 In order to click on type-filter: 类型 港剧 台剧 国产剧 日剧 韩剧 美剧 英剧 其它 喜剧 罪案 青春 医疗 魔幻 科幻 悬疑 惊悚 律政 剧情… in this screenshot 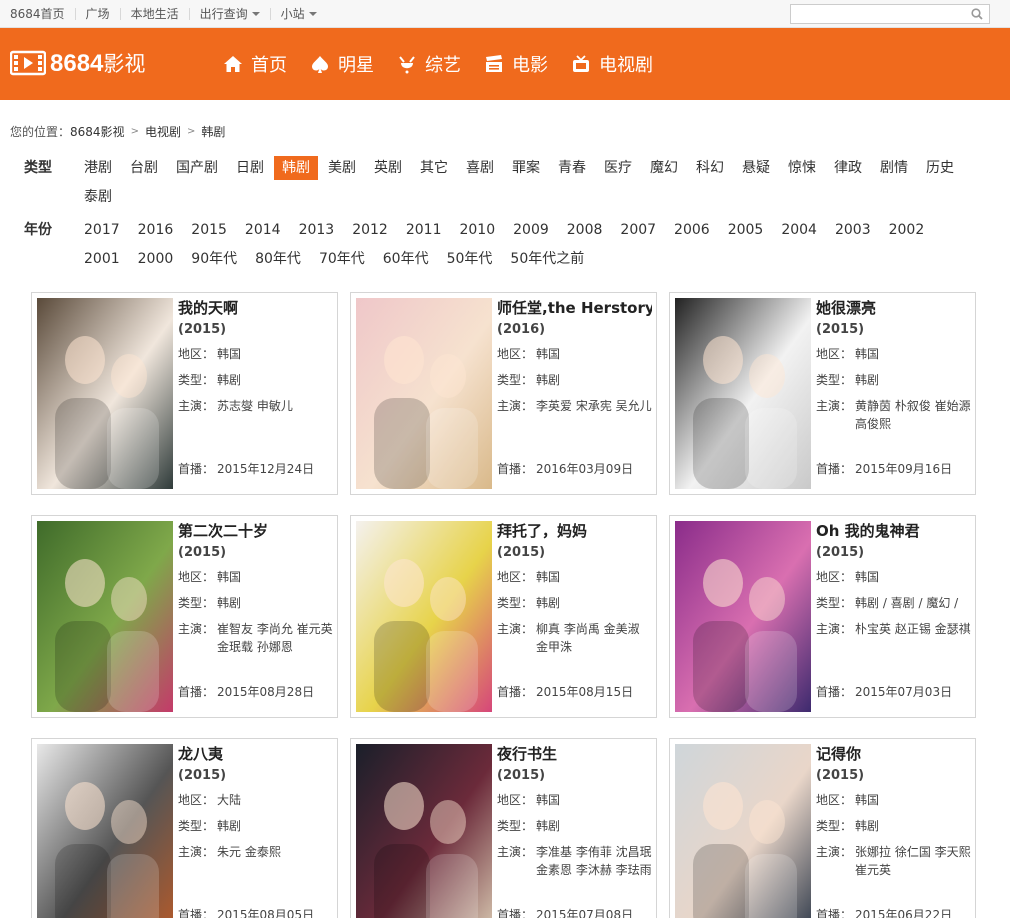, I will do `click(500, 179)`.